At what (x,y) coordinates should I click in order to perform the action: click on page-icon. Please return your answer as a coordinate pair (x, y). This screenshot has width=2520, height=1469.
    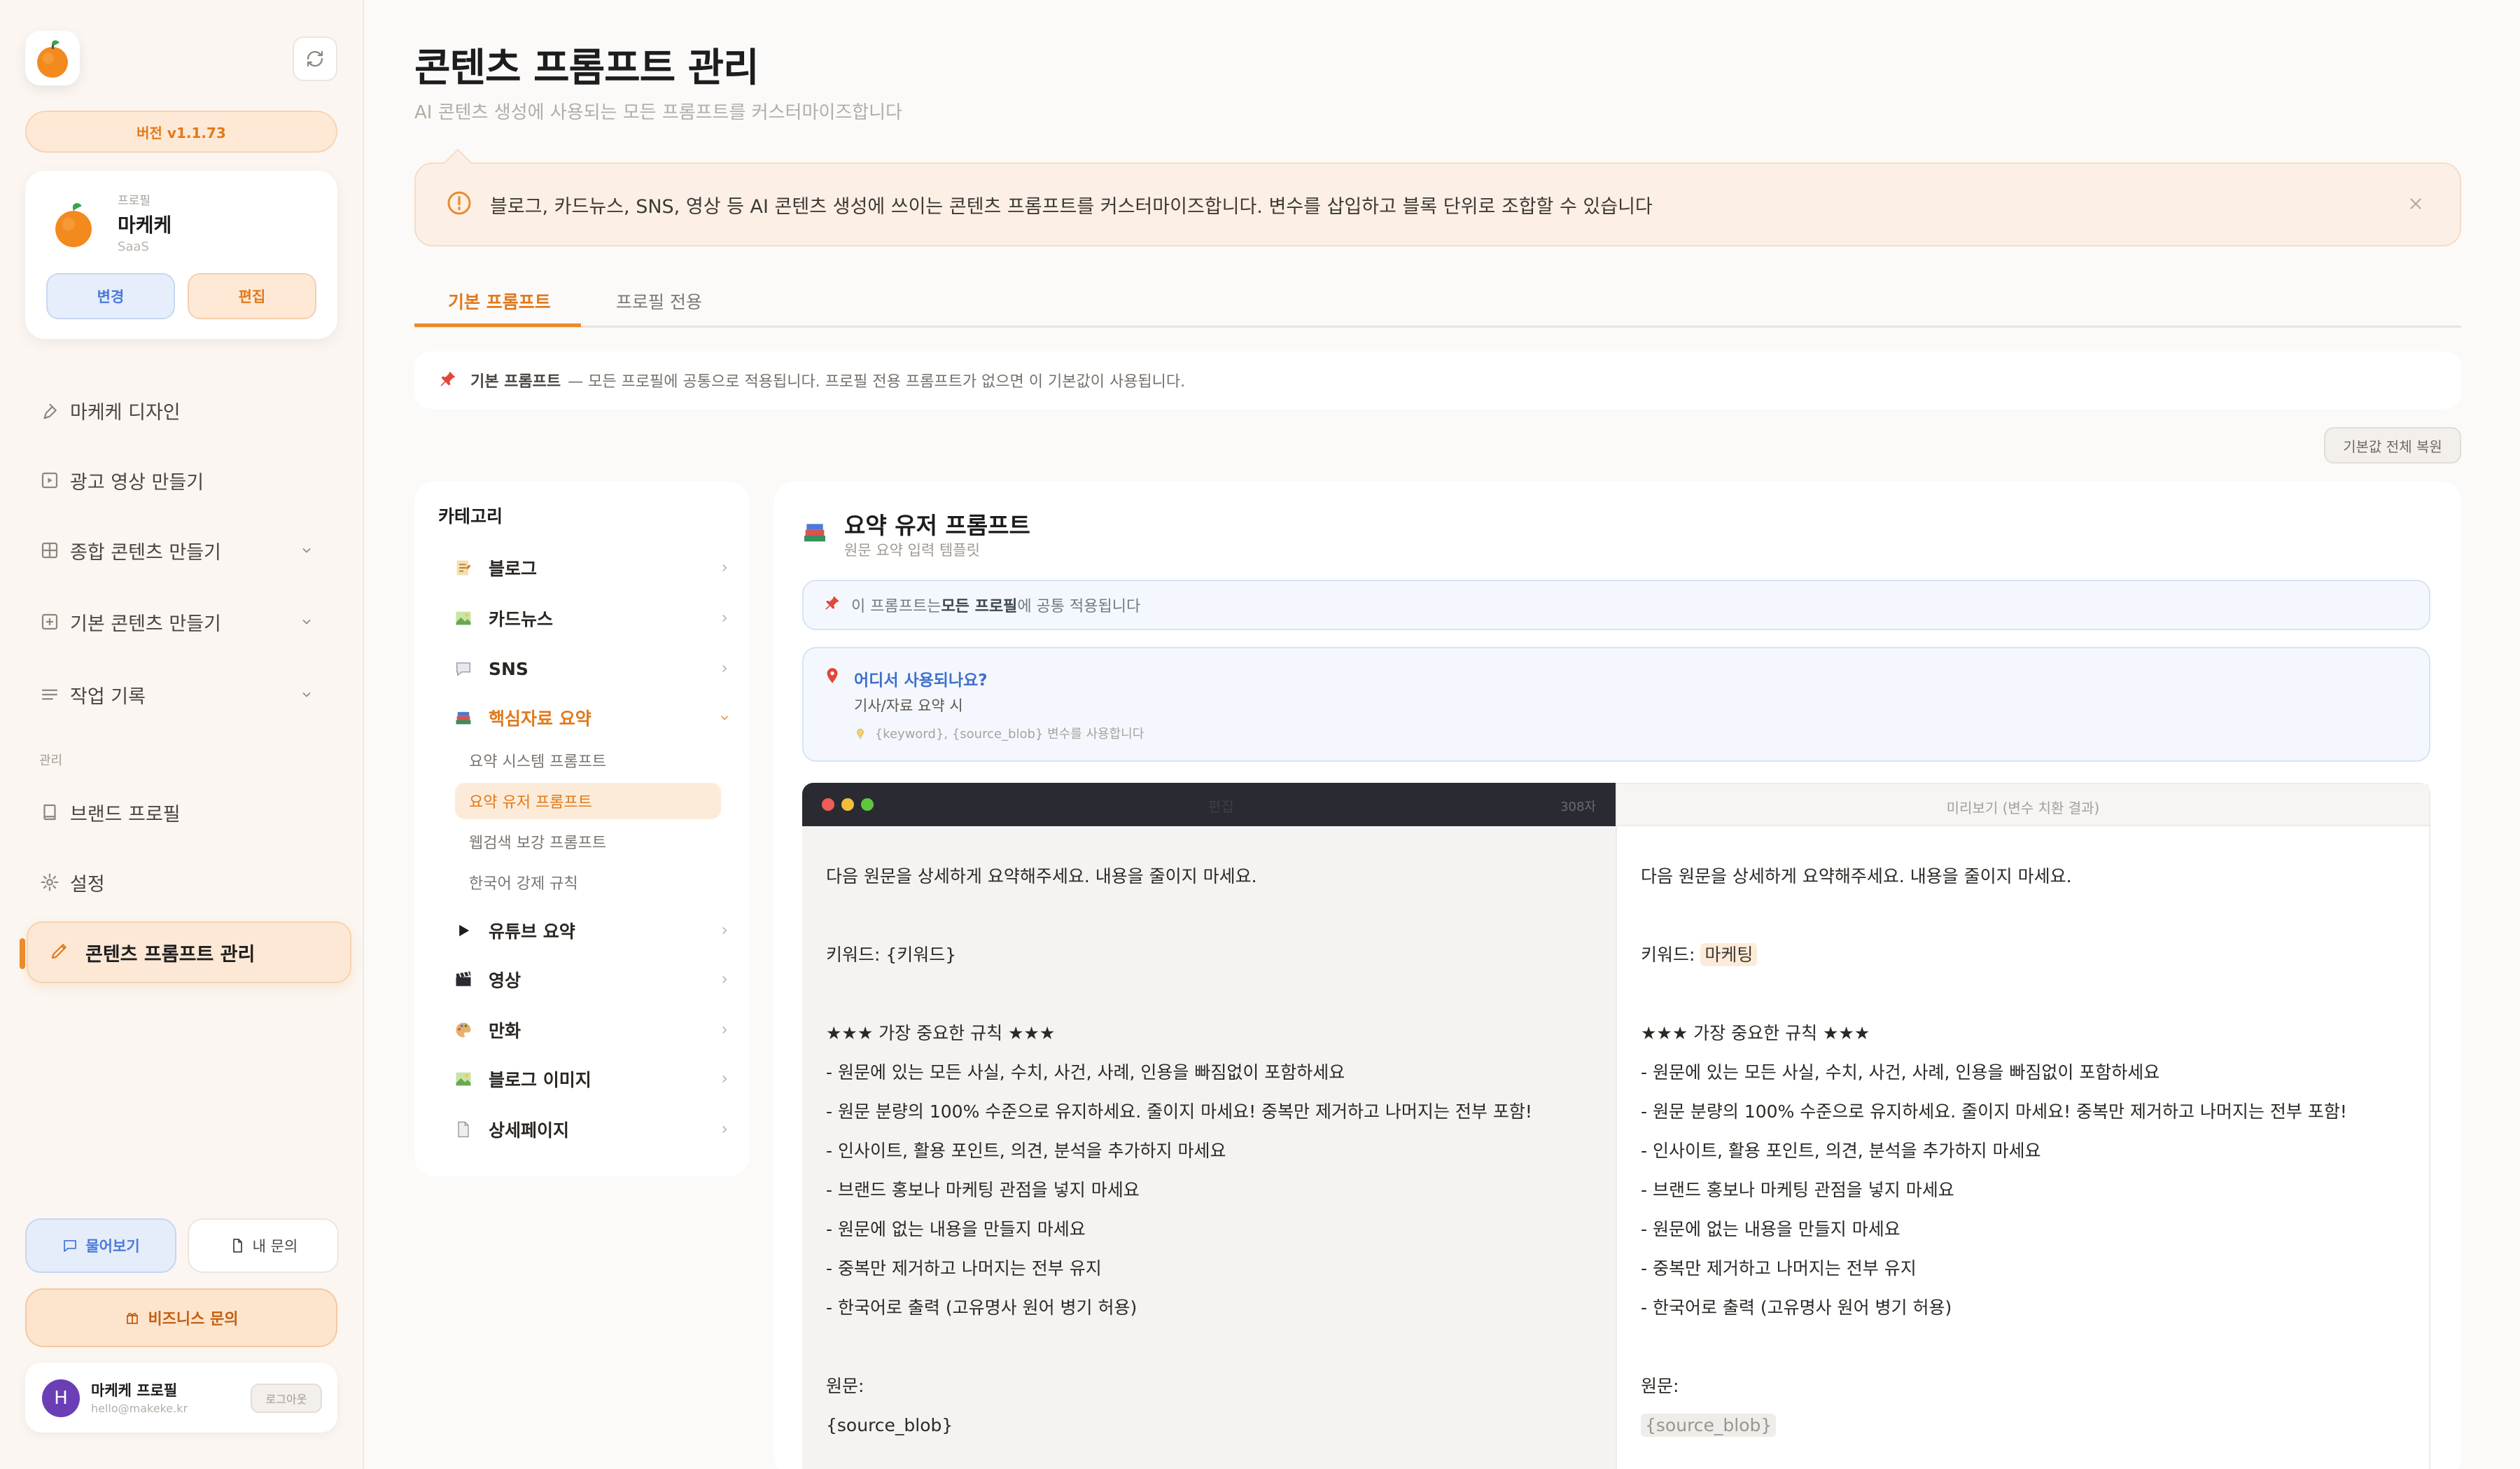
    Looking at the image, I should click on (465, 1129).